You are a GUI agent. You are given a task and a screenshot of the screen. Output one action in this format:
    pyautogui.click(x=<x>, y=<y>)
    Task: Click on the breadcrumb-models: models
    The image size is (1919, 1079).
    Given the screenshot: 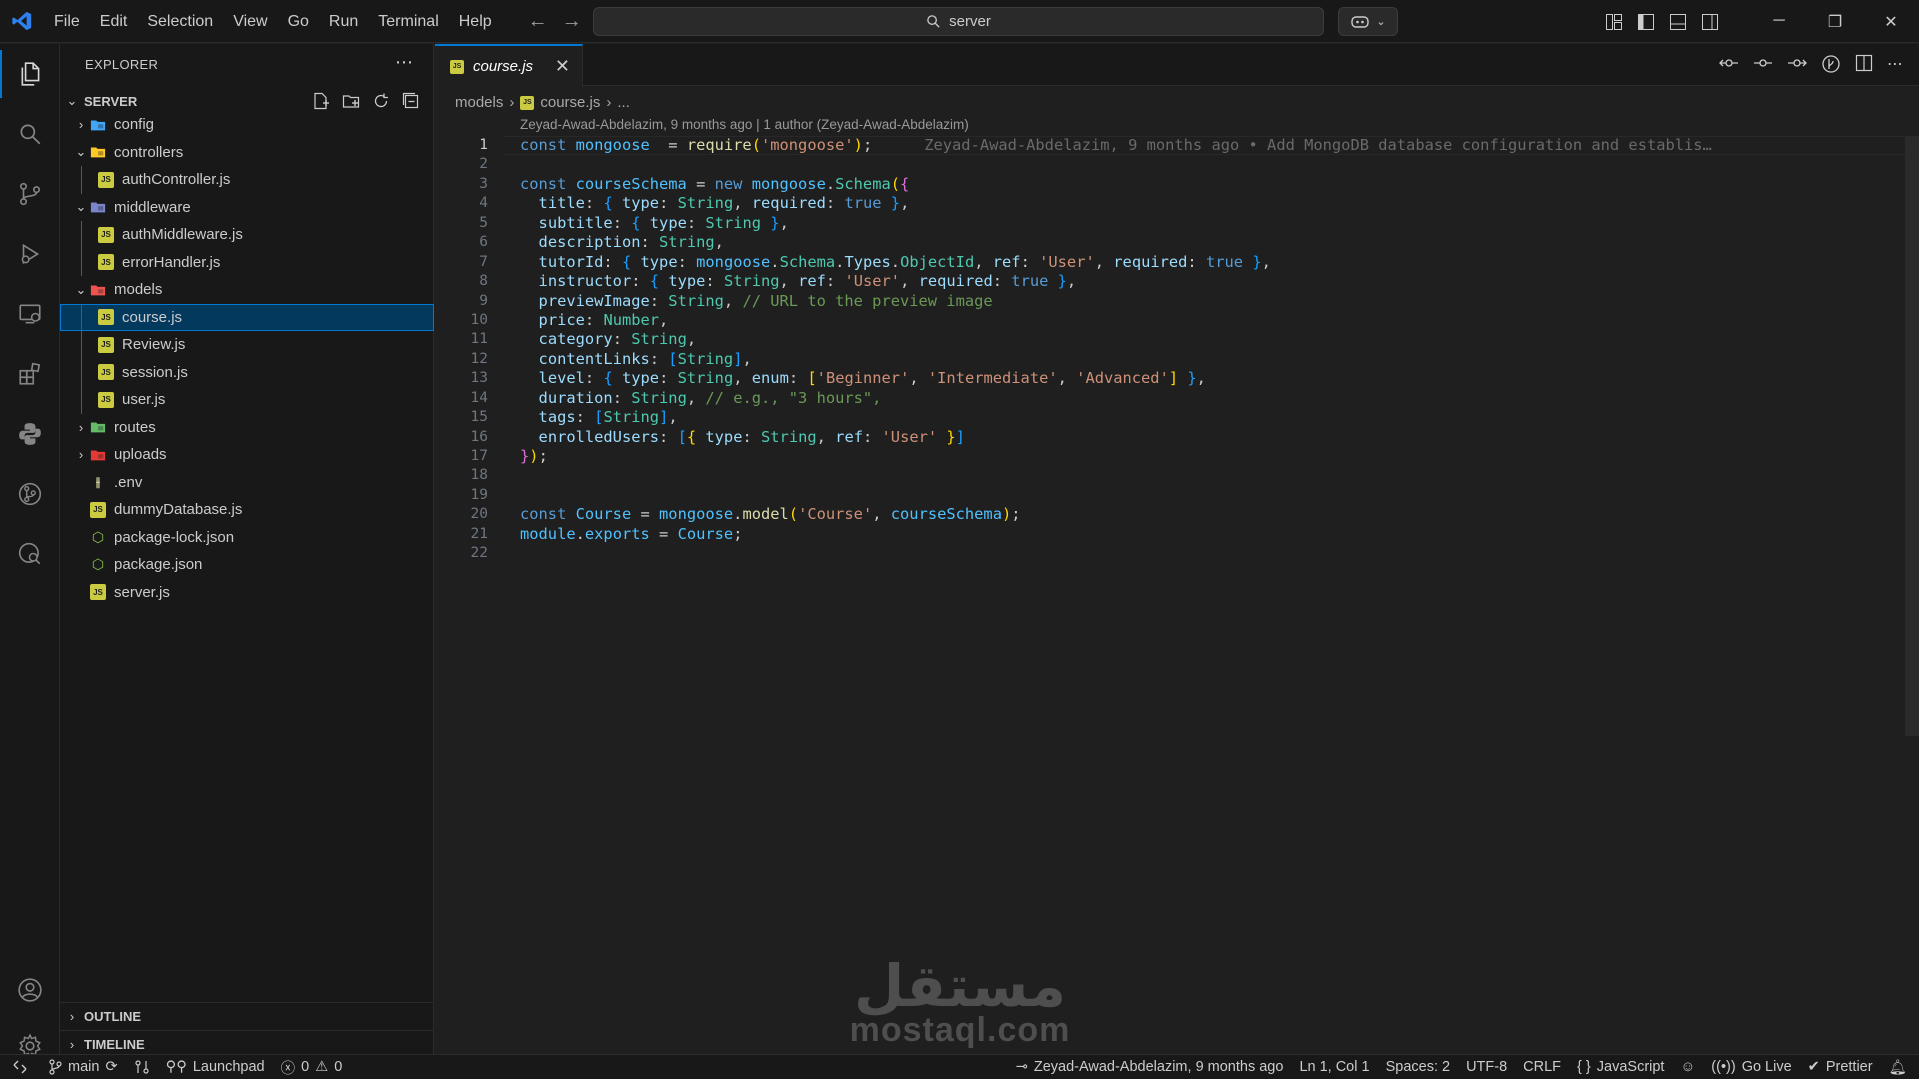 What is the action you would take?
    pyautogui.click(x=479, y=102)
    